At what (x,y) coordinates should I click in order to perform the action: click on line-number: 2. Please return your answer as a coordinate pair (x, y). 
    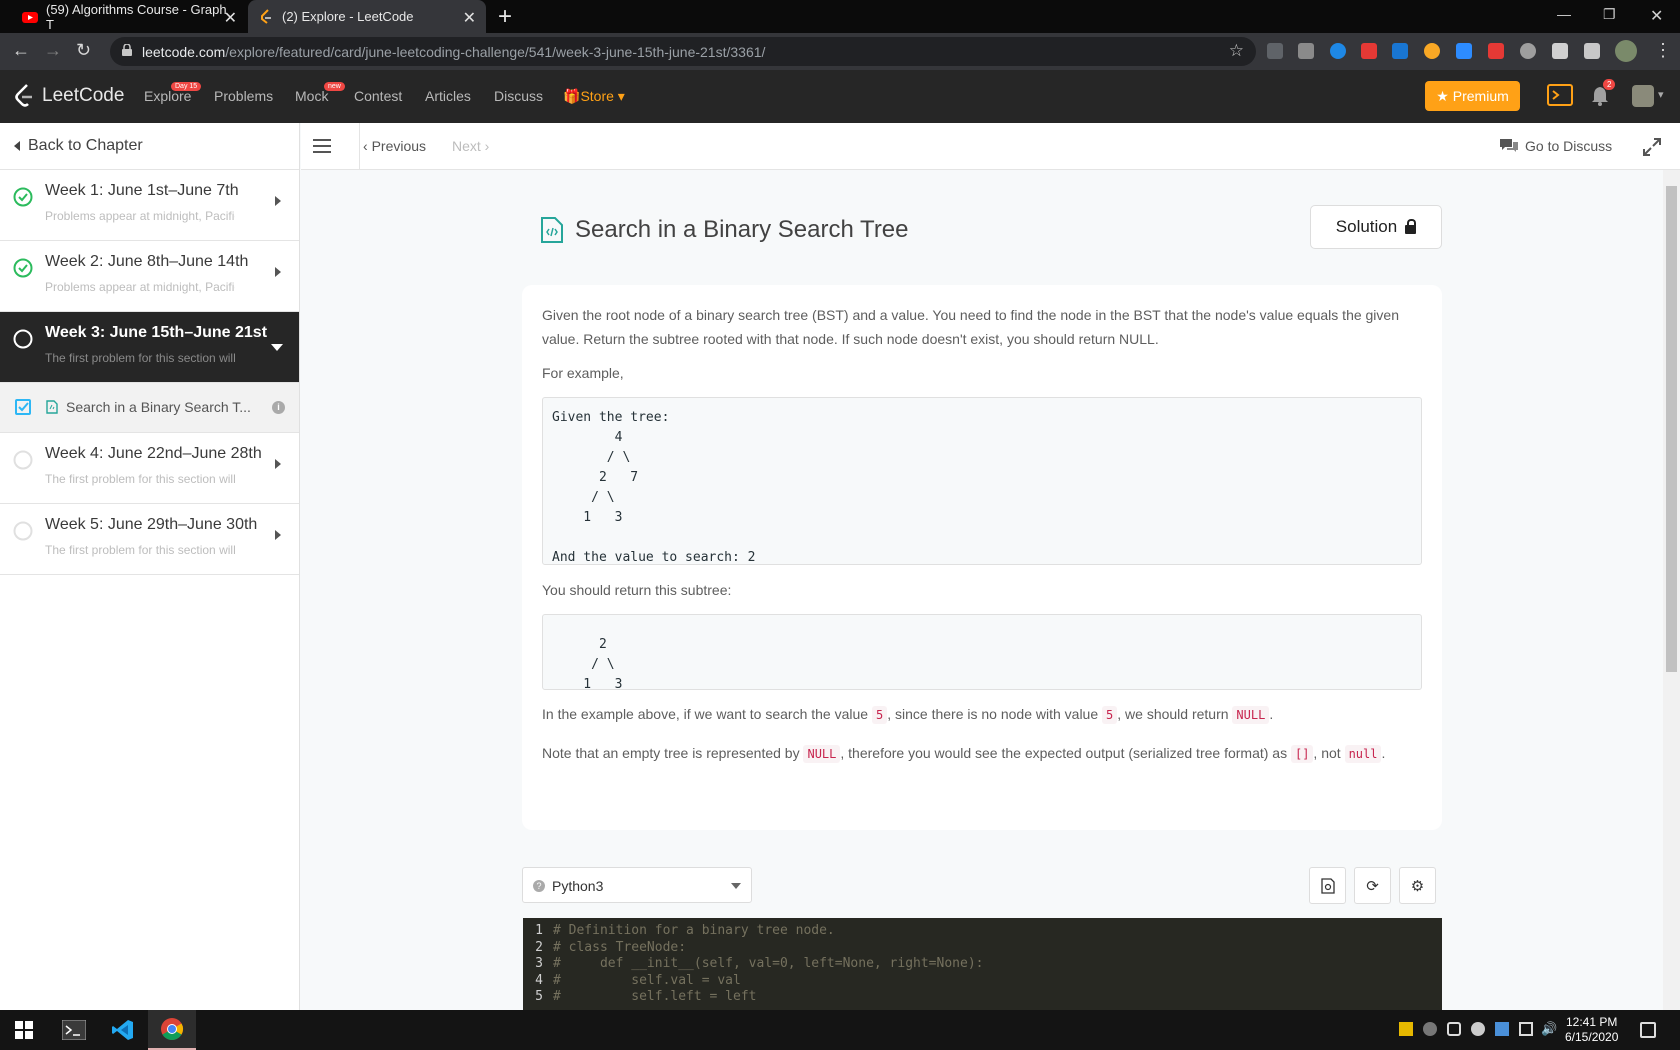
    Looking at the image, I should click on (539, 947).